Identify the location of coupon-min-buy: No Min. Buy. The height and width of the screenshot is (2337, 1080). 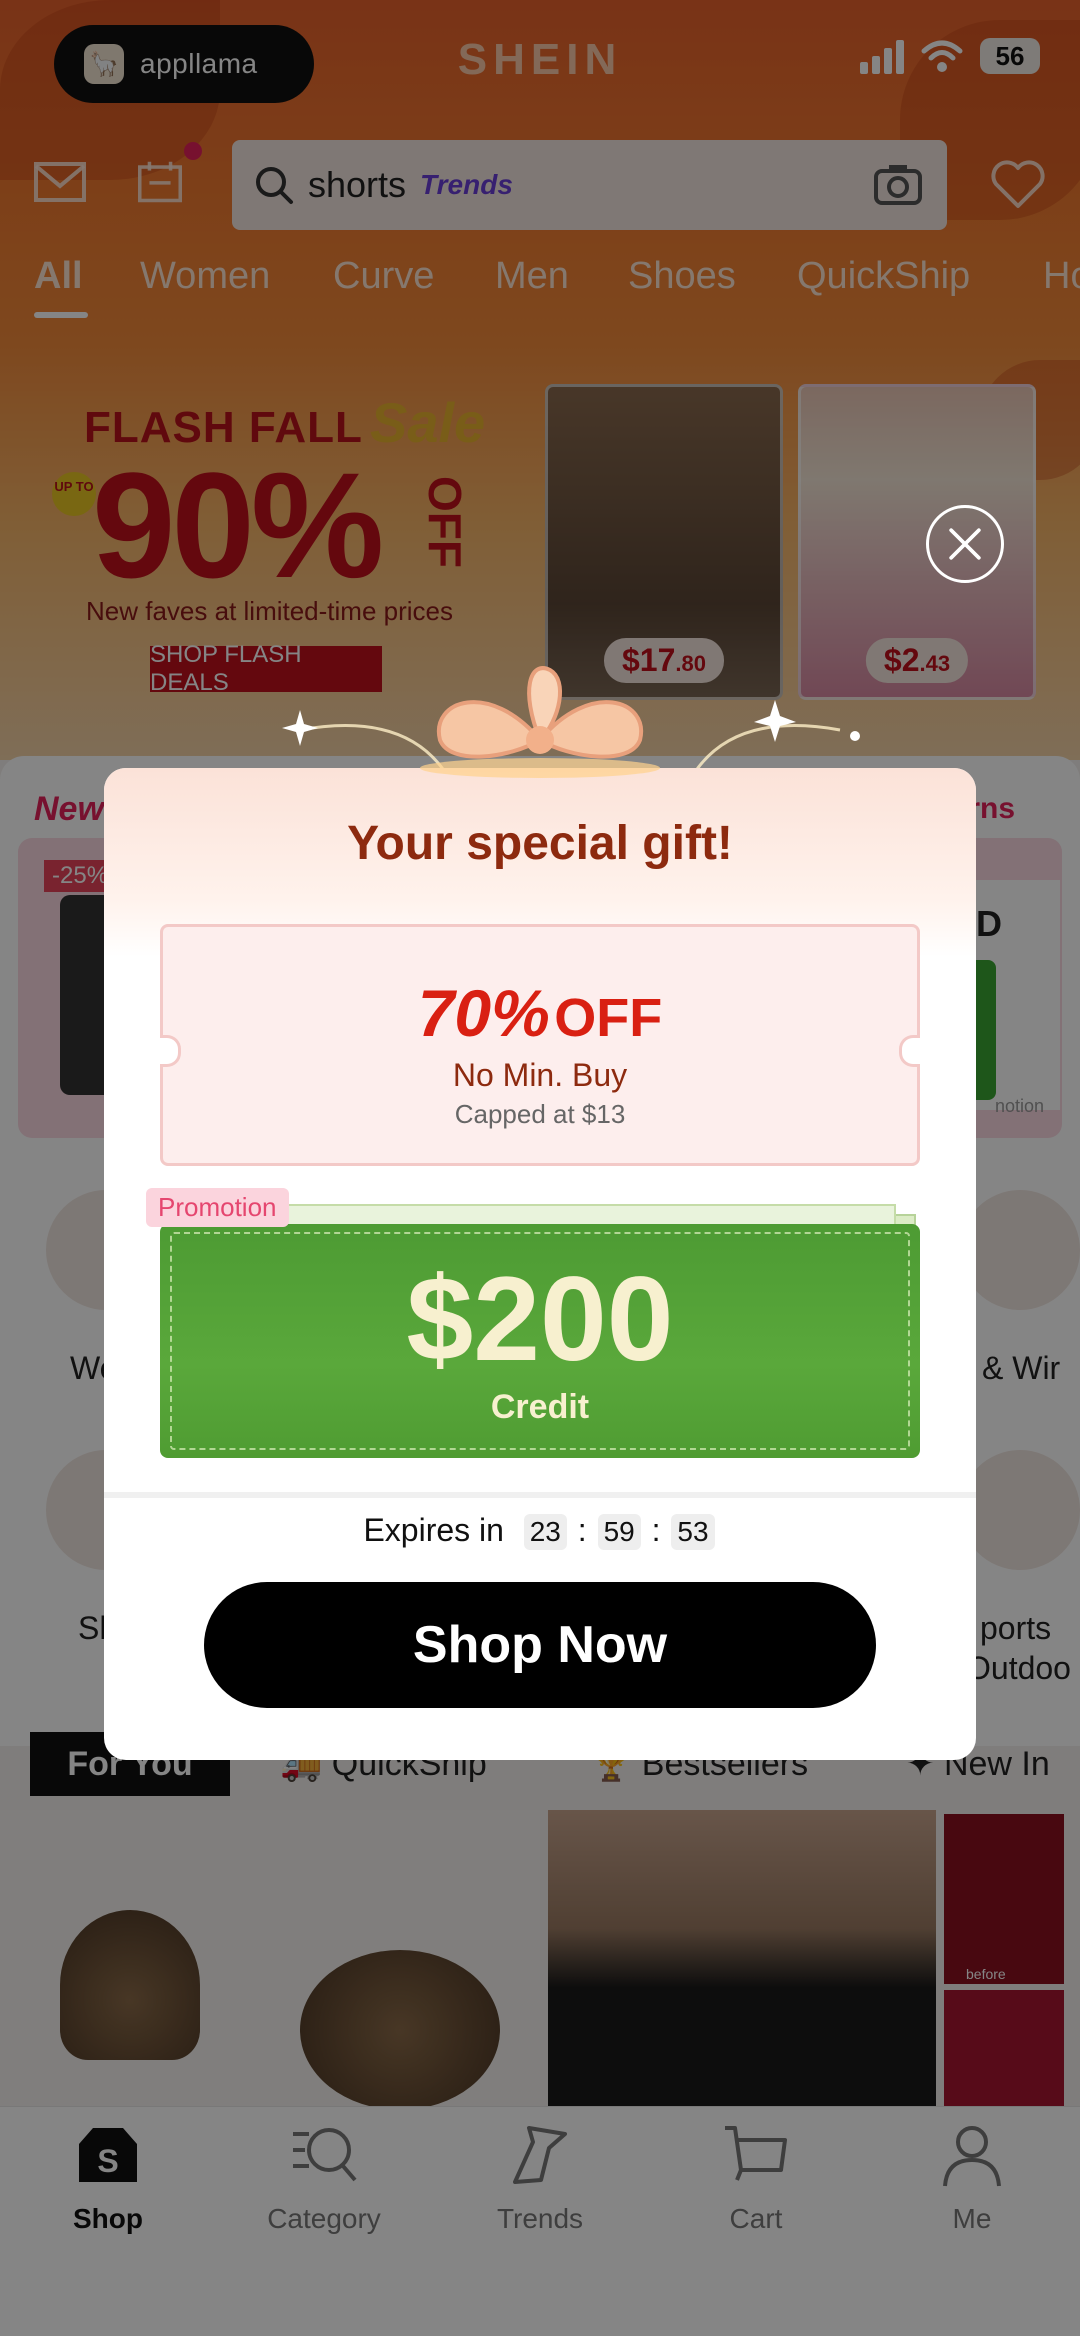
(540, 1075).